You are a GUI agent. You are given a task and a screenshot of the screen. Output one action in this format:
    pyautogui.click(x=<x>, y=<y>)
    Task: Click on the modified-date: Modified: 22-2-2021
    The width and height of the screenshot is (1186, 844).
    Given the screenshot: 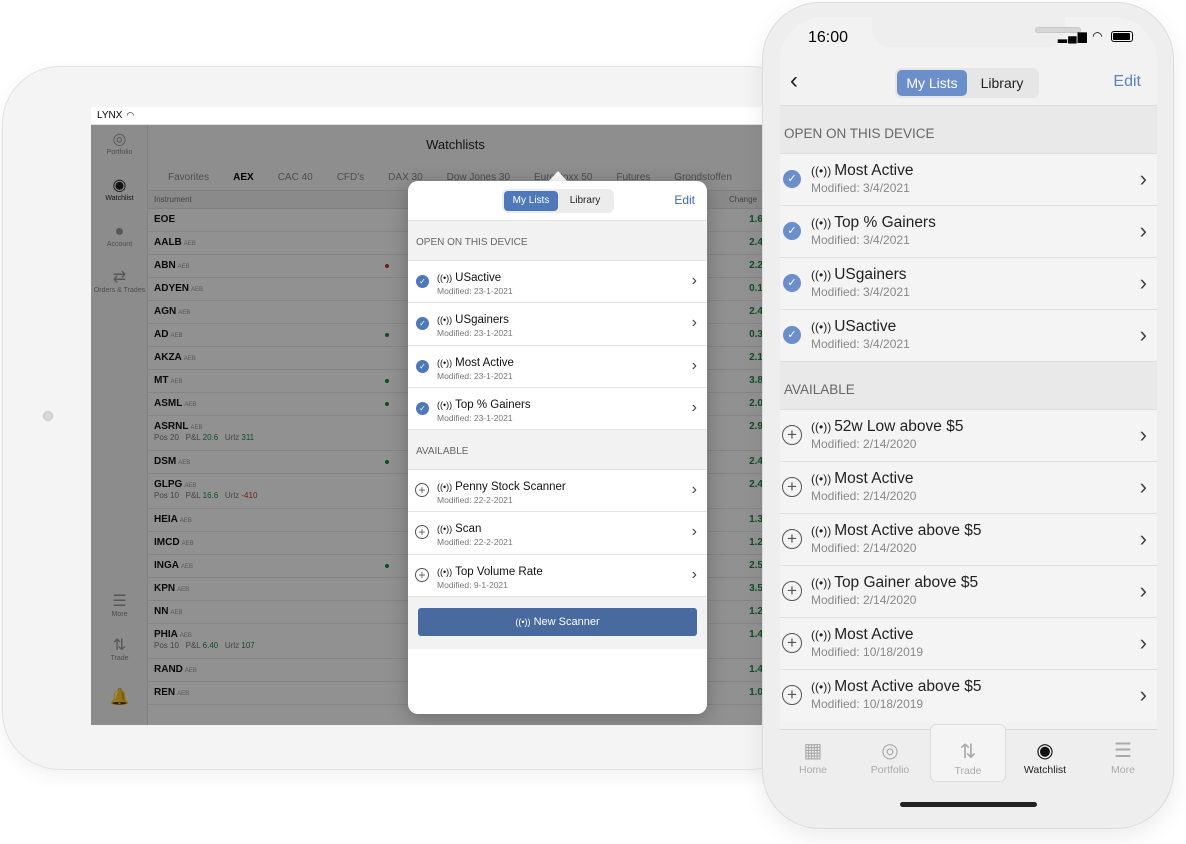 What is the action you would take?
    pyautogui.click(x=475, y=542)
    